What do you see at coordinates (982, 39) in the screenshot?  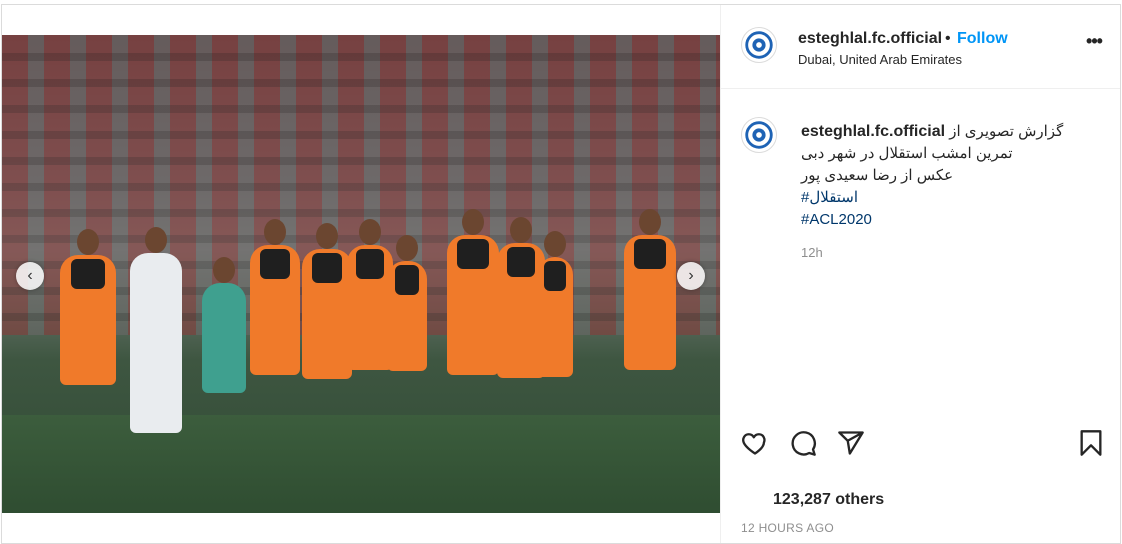 I see `follow-button: Follow` at bounding box center [982, 39].